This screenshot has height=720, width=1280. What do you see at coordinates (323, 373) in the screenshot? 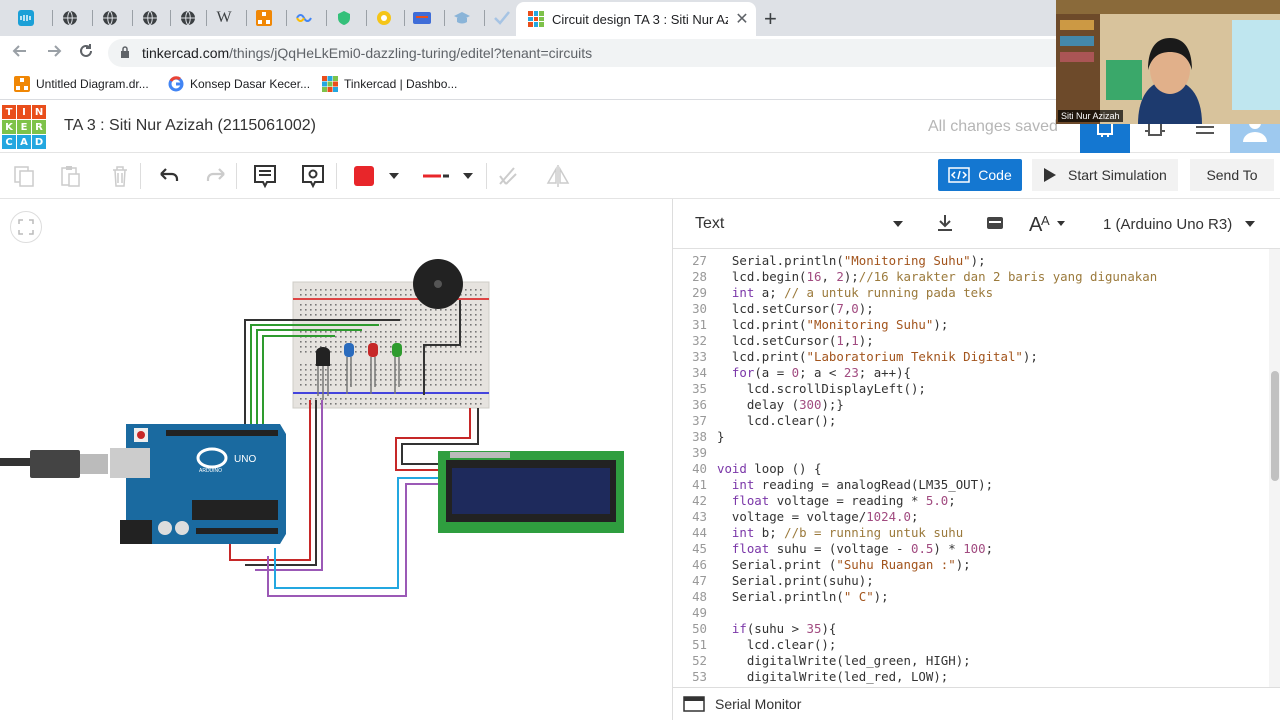
I see `temperature-sensor` at bounding box center [323, 373].